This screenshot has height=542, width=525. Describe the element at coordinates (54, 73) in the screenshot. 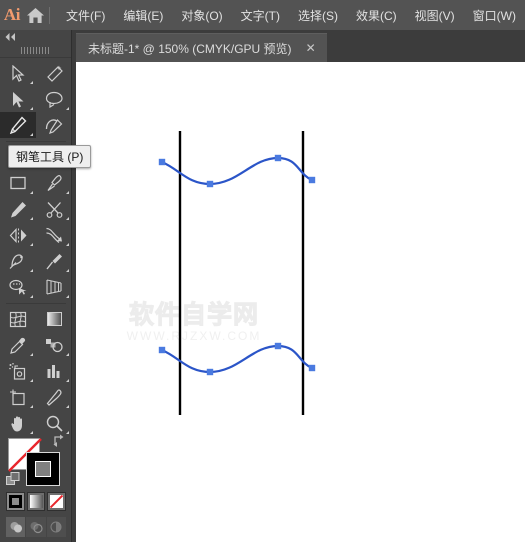

I see `tool-magic-wand` at that location.